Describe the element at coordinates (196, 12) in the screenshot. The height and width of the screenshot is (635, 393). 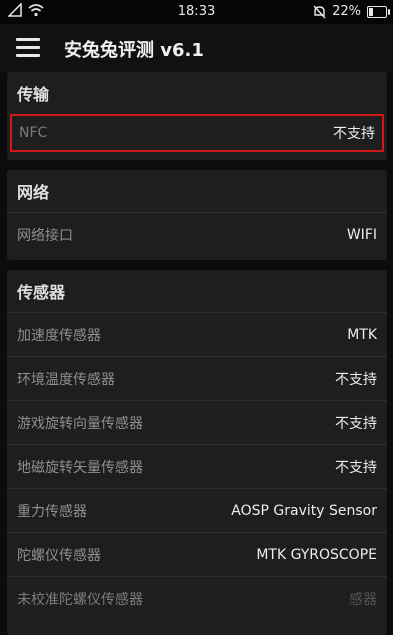
I see `status-bar: 18:33 22%` at that location.